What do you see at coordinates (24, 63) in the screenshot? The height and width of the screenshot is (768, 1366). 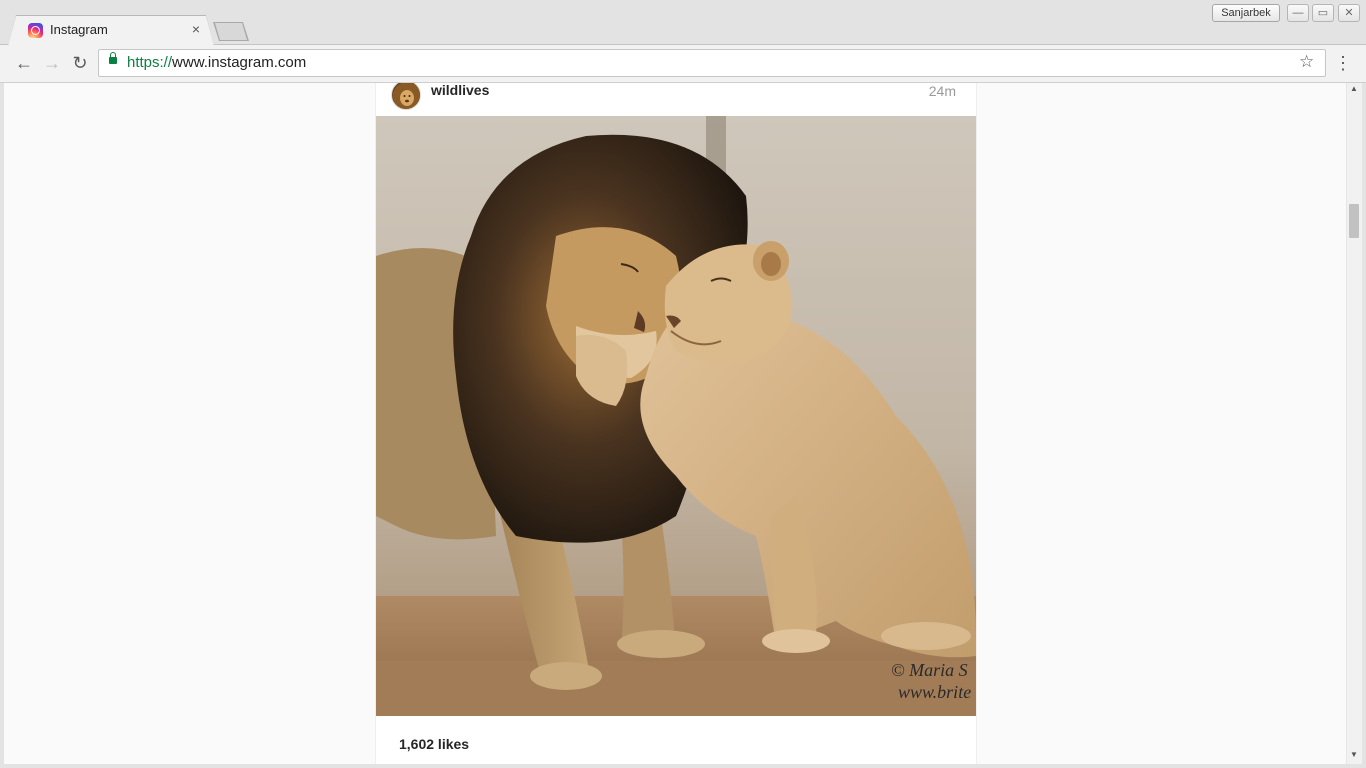 I see `back-icon: ←` at bounding box center [24, 63].